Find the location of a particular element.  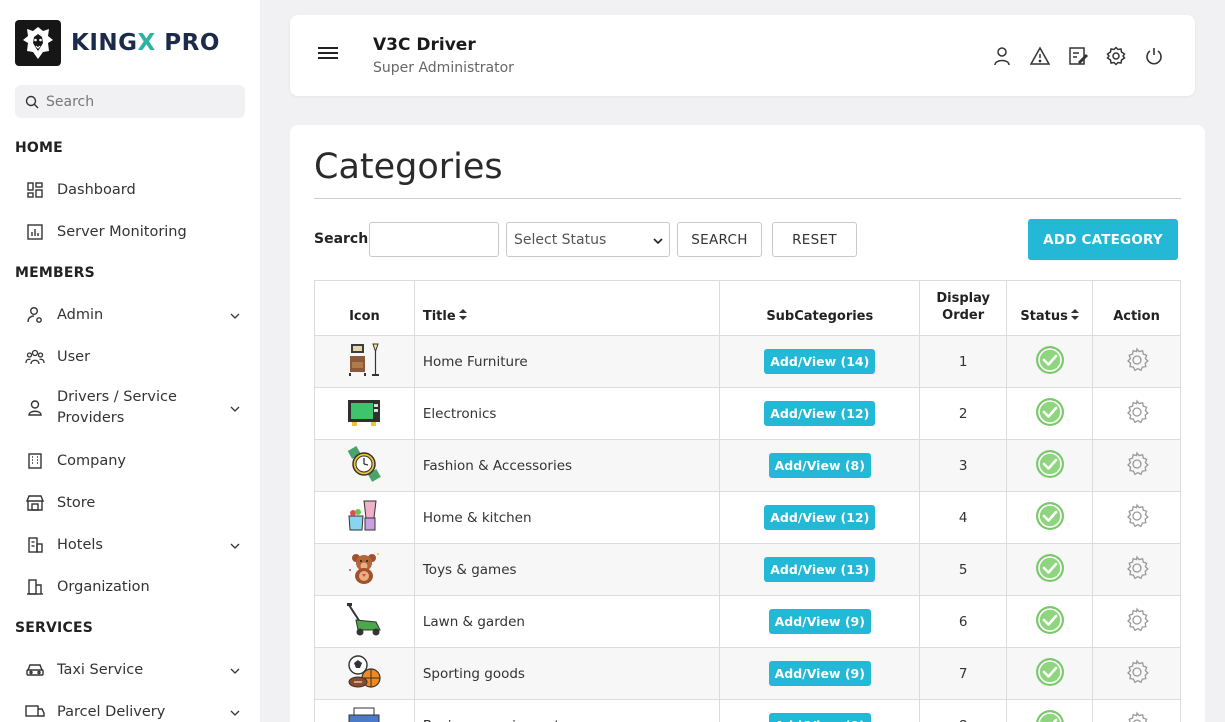

sidebar-item-drivers: Drivers / Service Providers is located at coordinates (130, 408).